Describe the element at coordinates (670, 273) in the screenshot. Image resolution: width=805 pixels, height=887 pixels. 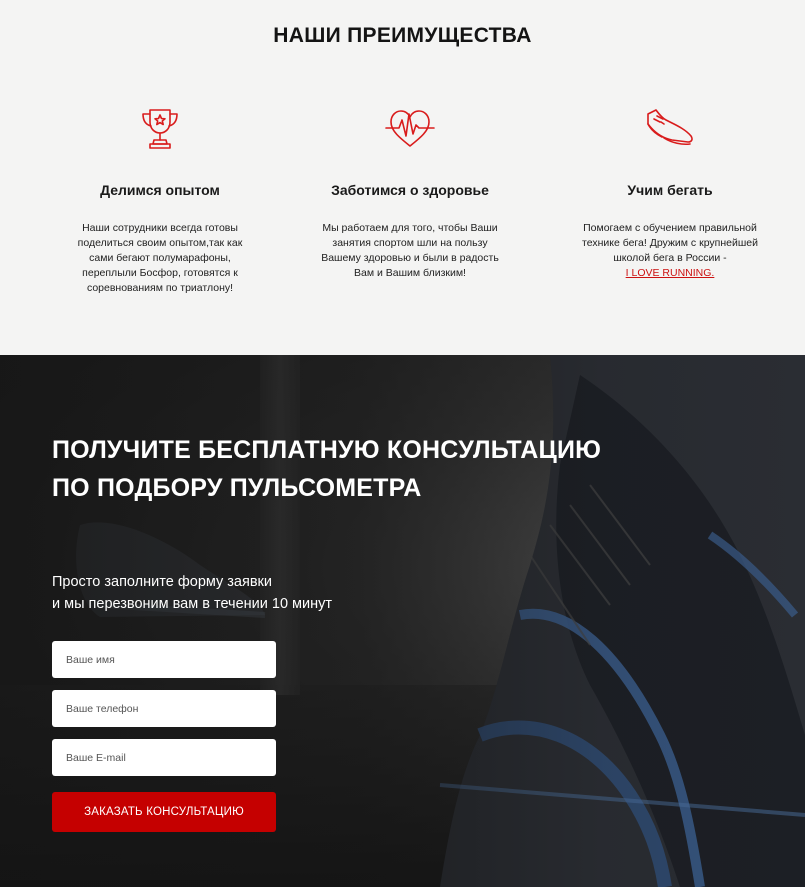
I see `i-love-running-link: I LOVE RUNNING.` at that location.